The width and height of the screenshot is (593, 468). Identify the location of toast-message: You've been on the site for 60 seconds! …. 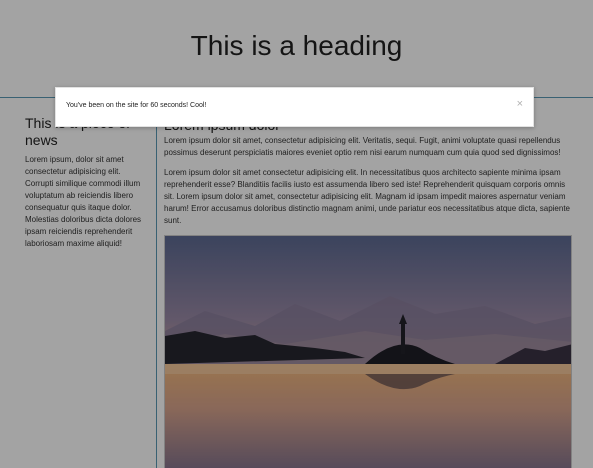
(136, 105).